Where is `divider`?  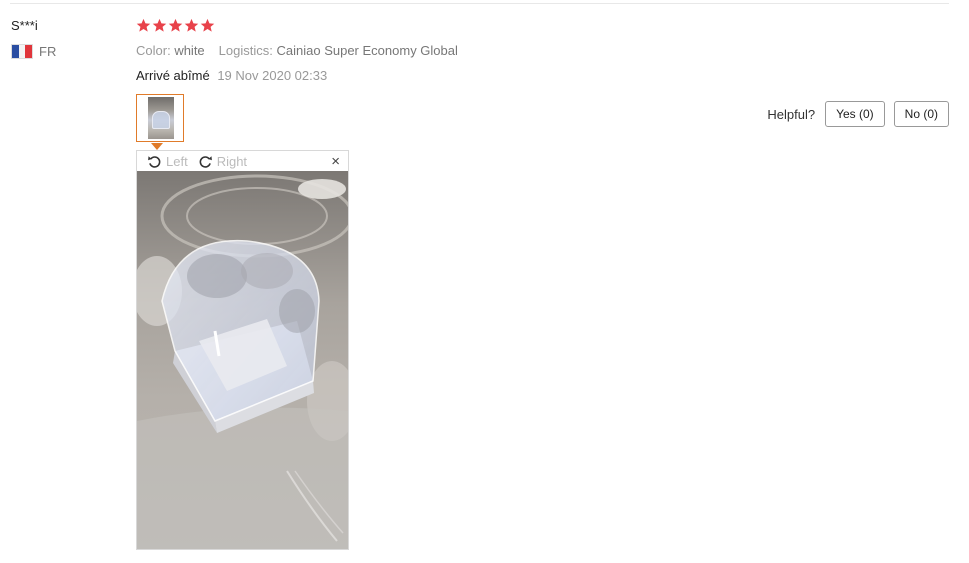 divider is located at coordinates (479, 3).